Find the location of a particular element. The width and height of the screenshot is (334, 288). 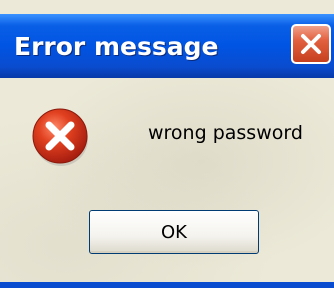

error-message: wrong password is located at coordinates (225, 133).